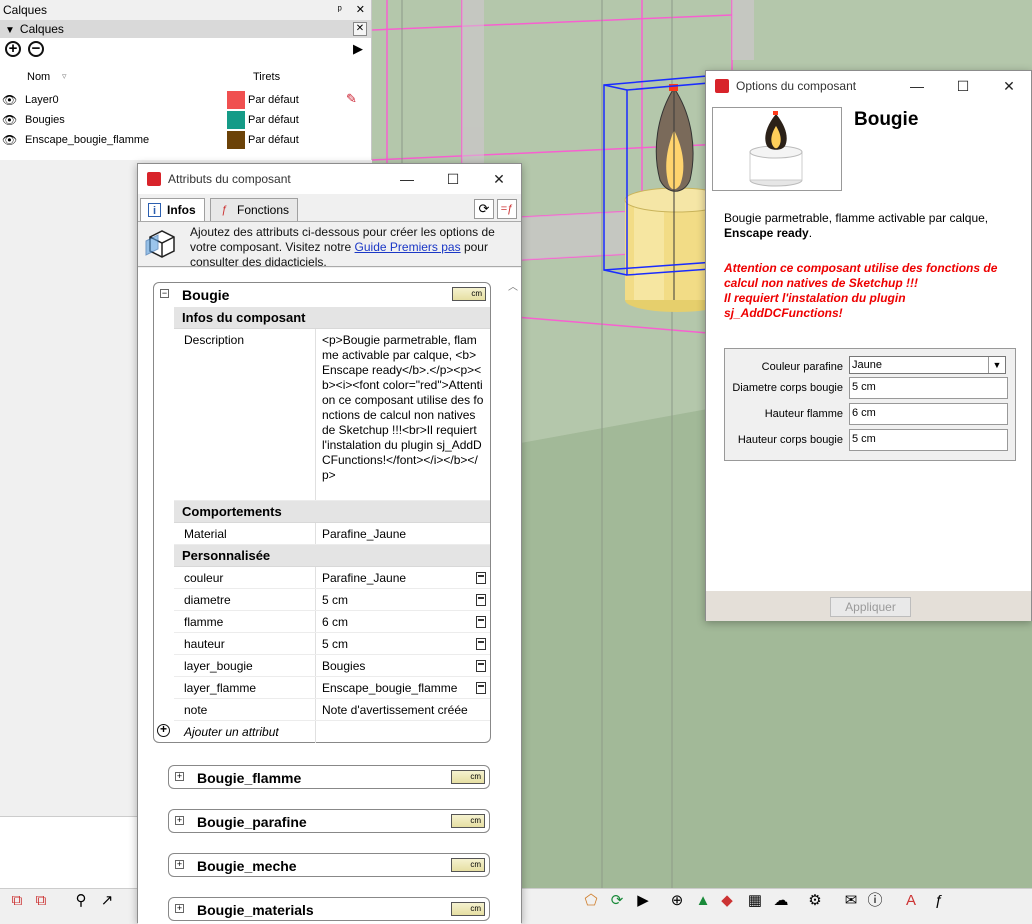 Image resolution: width=1032 pixels, height=924 pixels. Describe the element at coordinates (617, 901) in the screenshot. I see `orbit-refresh-icon: ⟳` at that location.